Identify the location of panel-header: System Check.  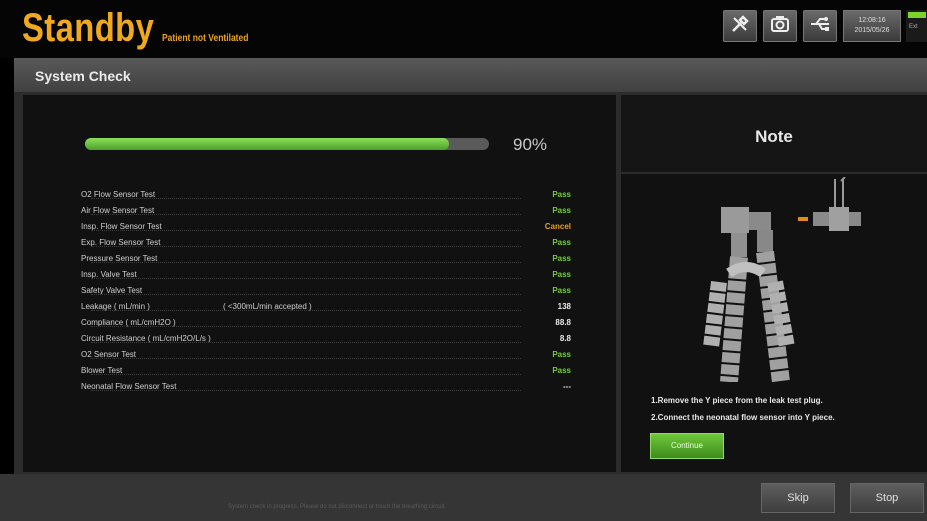
(470, 75).